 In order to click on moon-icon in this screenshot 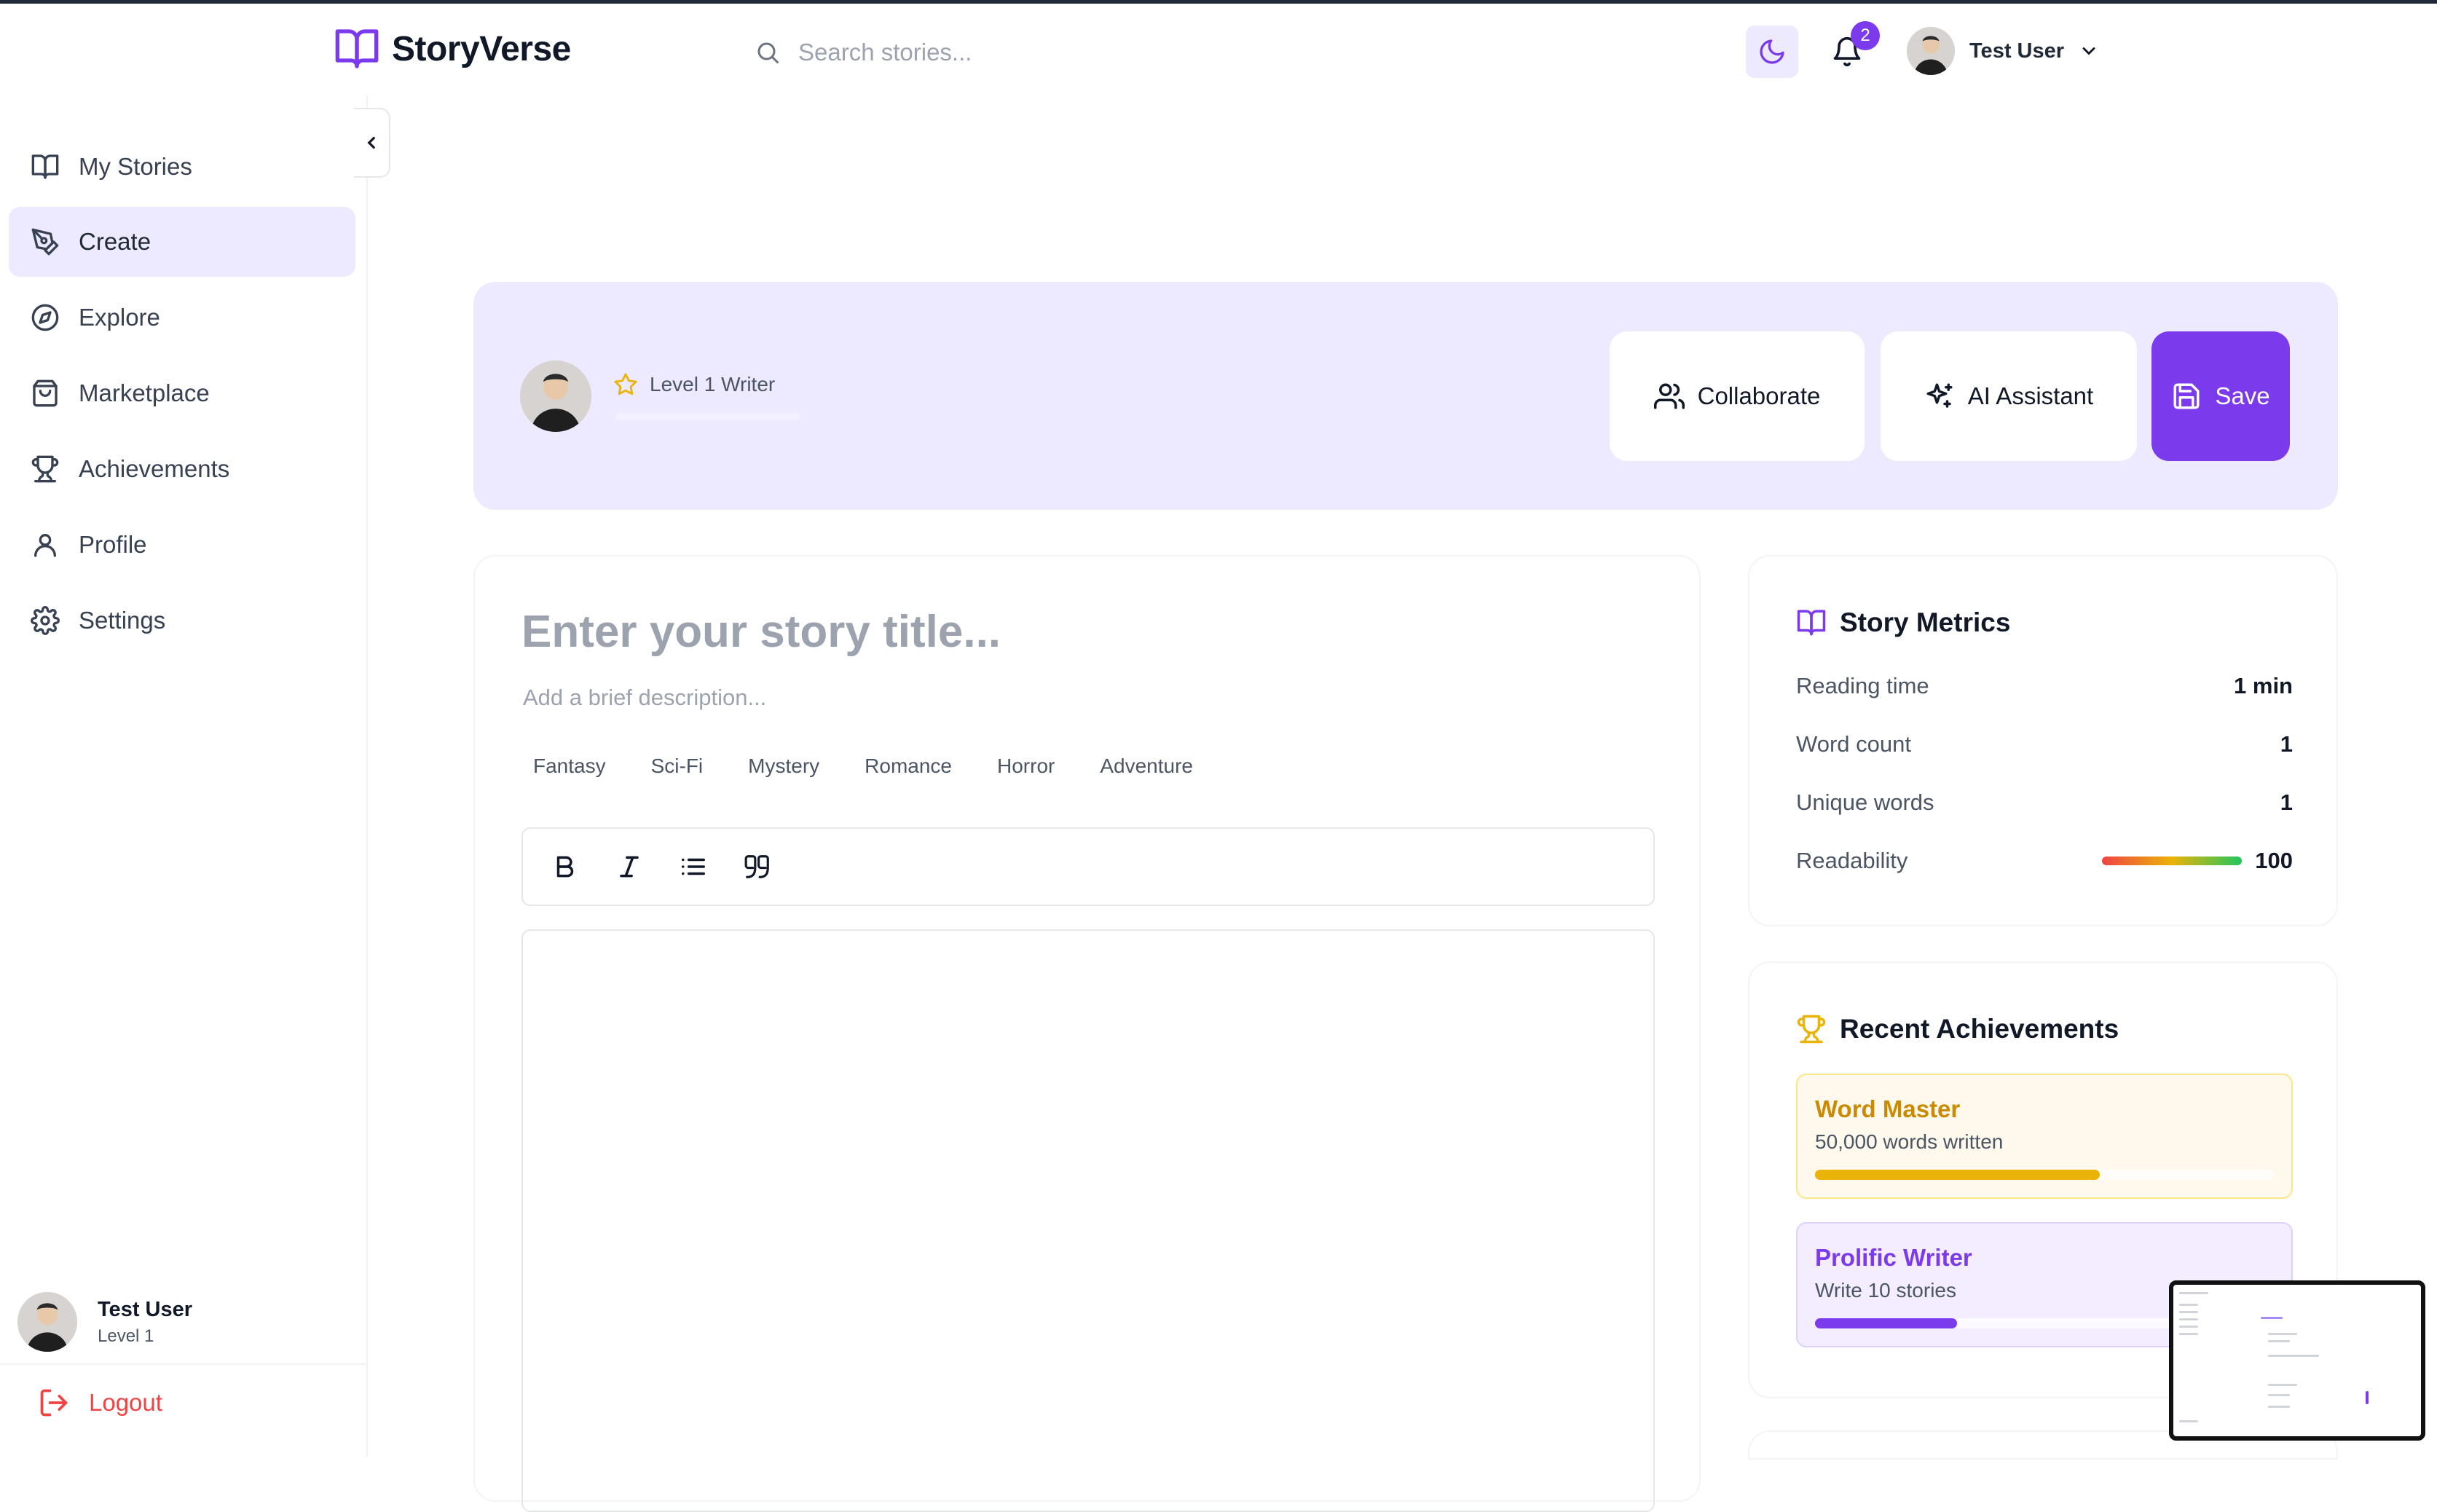, I will do `click(1772, 51)`.